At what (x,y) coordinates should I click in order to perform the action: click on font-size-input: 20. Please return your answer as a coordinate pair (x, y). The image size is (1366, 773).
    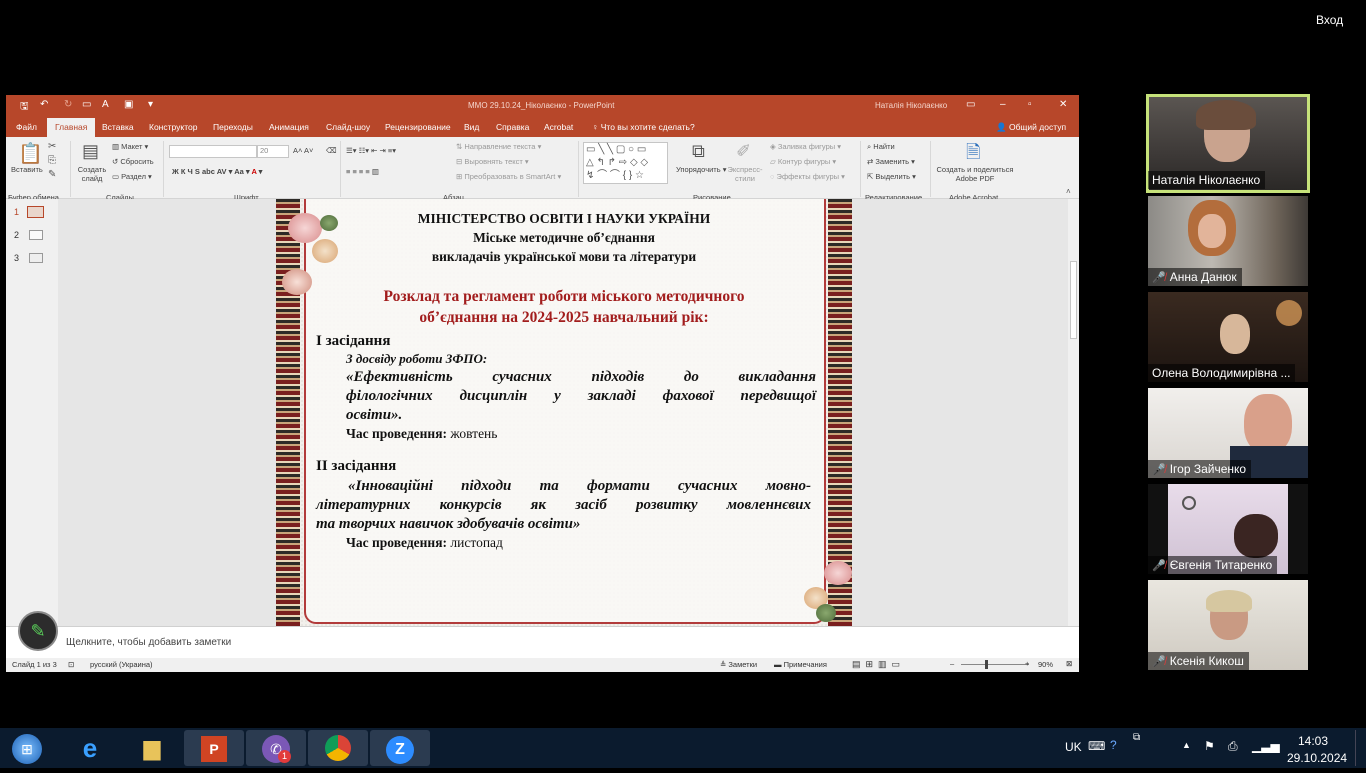
    Looking at the image, I should click on (273, 151).